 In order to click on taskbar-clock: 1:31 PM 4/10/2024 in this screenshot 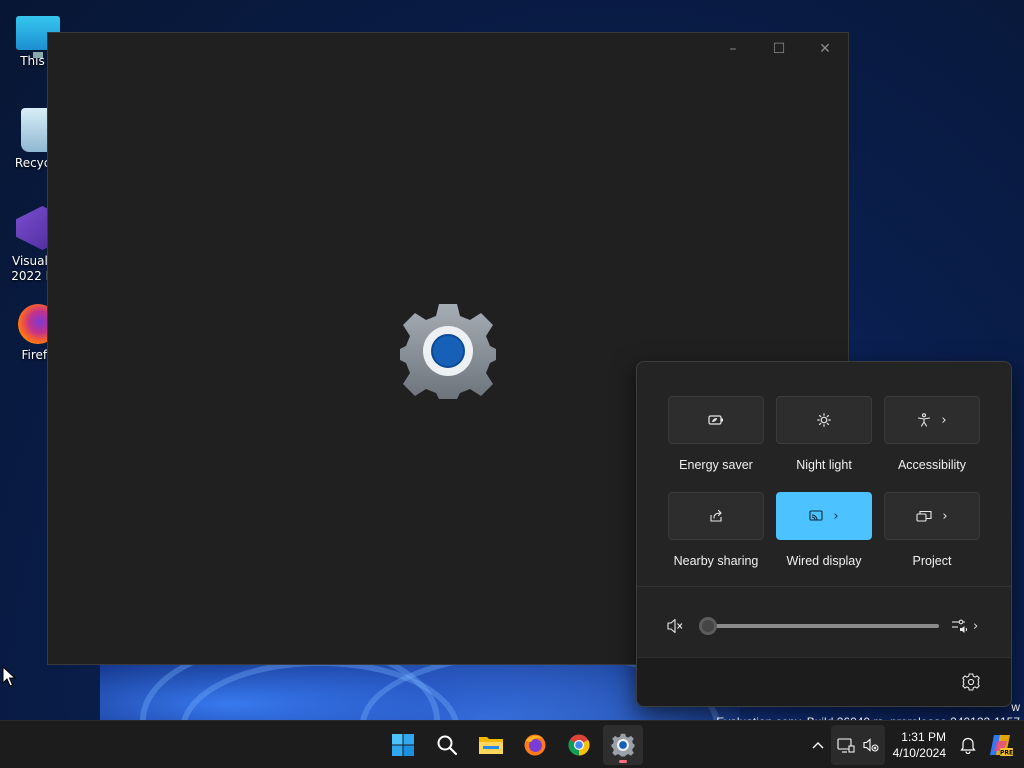, I will do `click(919, 745)`.